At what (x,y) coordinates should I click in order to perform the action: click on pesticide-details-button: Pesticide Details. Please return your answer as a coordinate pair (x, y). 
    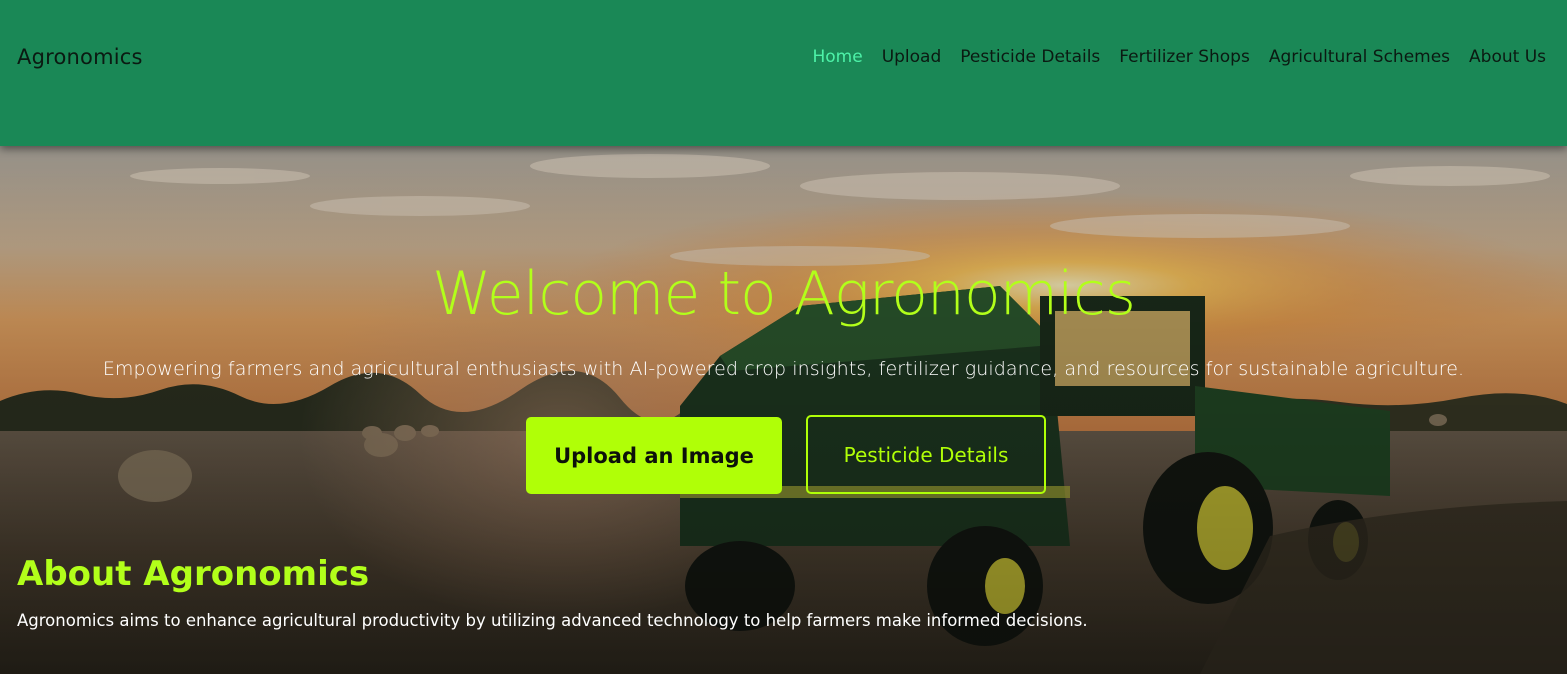
    Looking at the image, I should click on (926, 454).